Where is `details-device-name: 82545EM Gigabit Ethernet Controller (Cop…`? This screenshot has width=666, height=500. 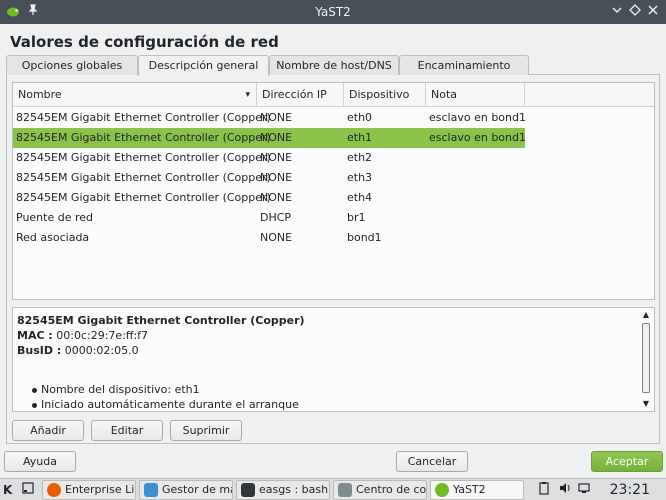
details-device-name: 82545EM Gigabit Ethernet Controller (Cop… is located at coordinates (161, 320).